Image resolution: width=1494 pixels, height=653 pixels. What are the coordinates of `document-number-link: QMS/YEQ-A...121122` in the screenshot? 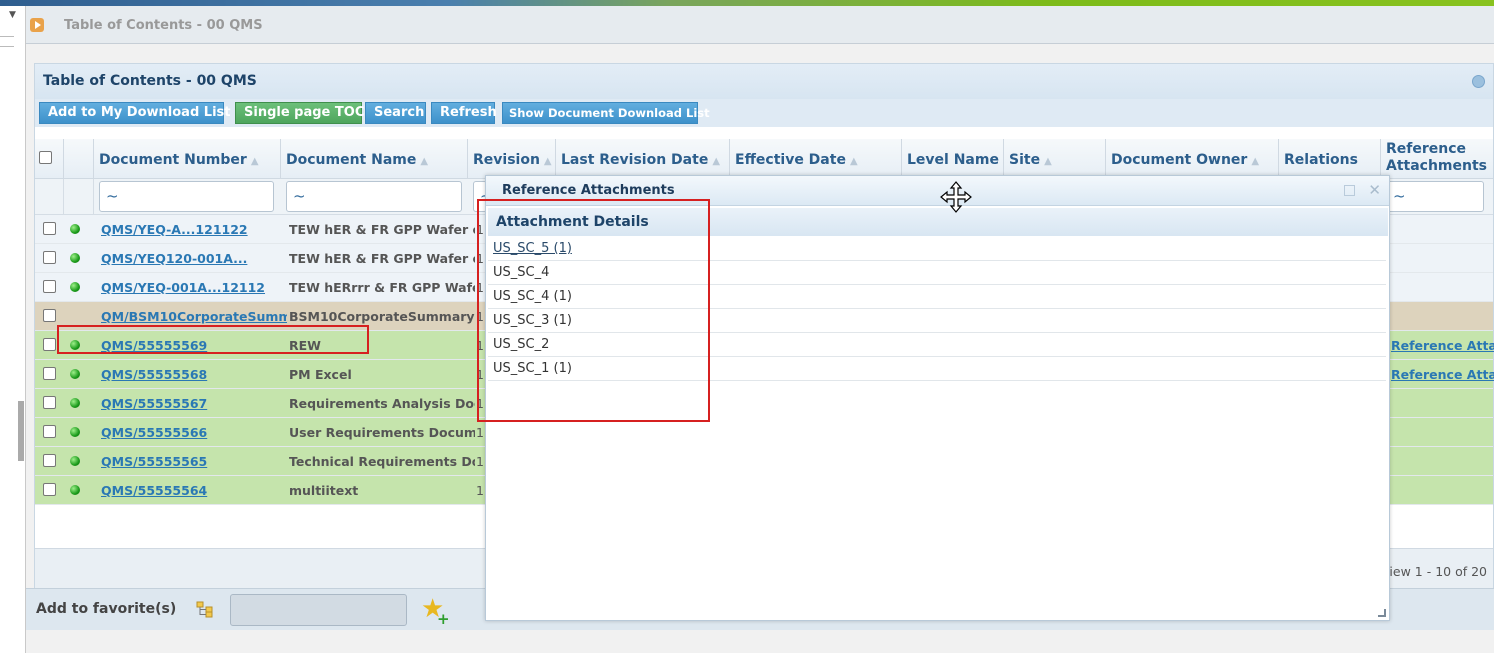 It's located at (191, 229).